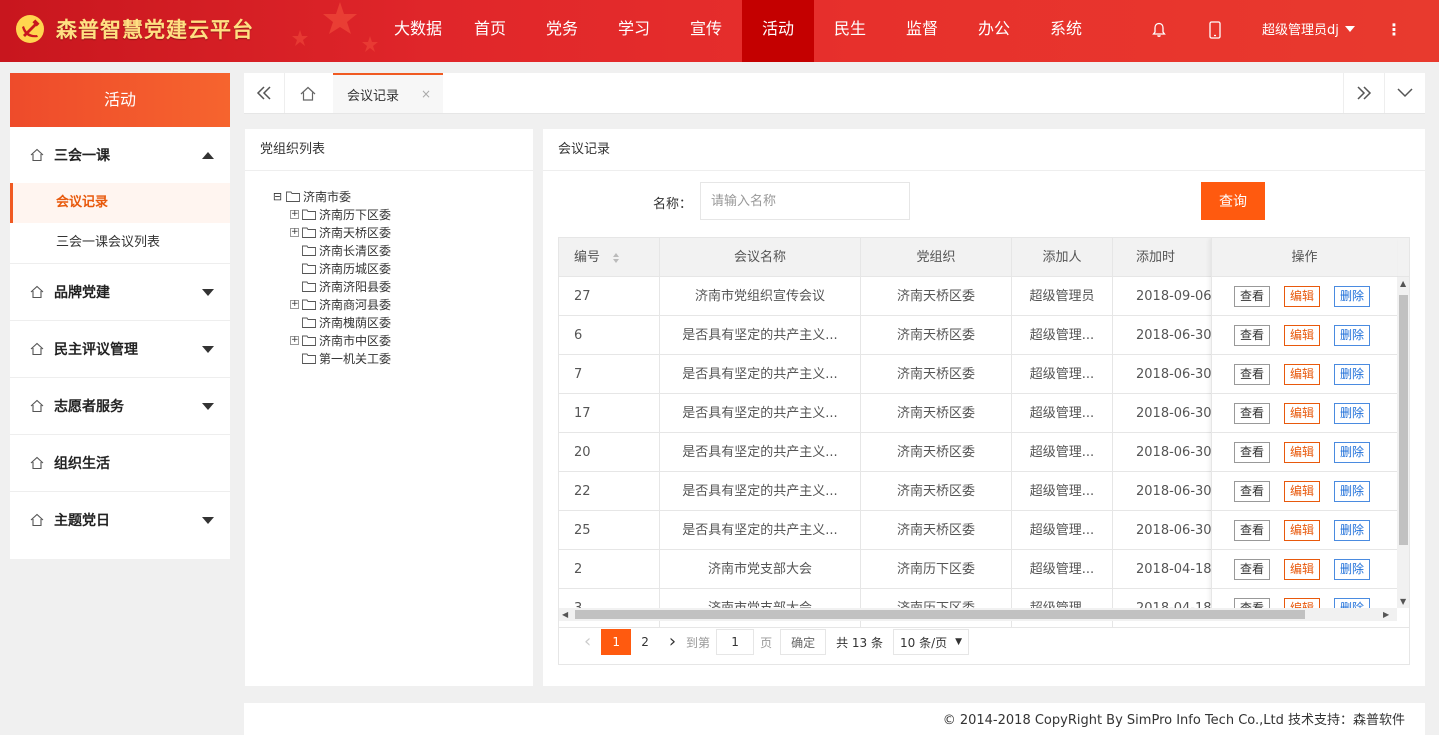 The image size is (1439, 735). Describe the element at coordinates (134, 29) in the screenshot. I see `app-logo: 森普智慧党建云平台` at that location.